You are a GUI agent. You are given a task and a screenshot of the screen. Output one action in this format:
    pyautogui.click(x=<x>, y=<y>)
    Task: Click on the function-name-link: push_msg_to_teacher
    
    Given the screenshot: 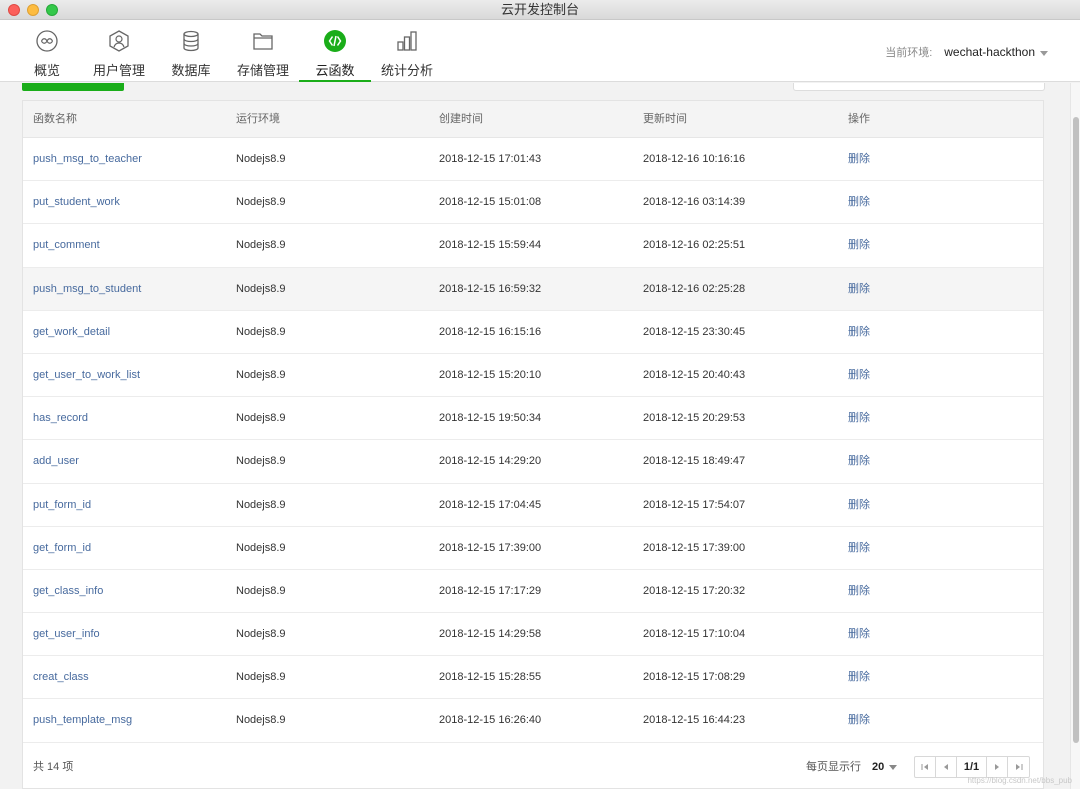 What is the action you would take?
    pyautogui.click(x=87, y=159)
    